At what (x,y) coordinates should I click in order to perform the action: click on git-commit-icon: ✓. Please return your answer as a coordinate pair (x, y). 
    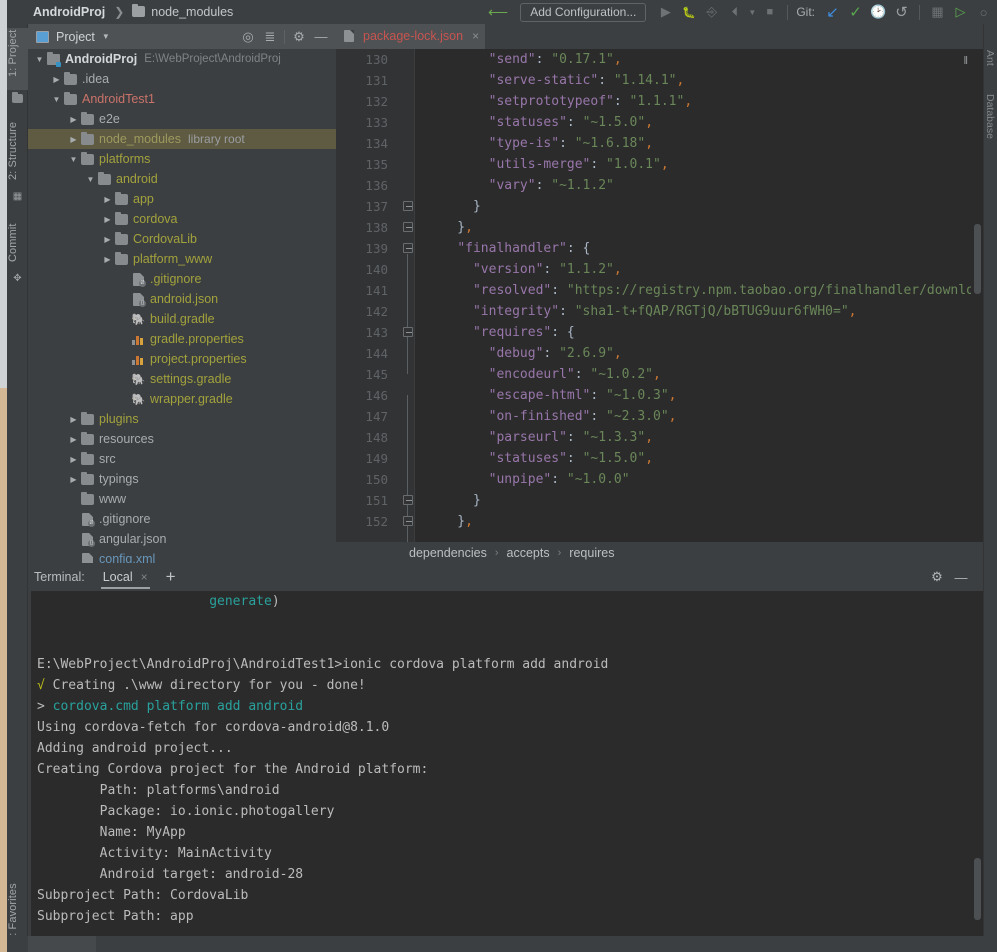
    Looking at the image, I should click on (855, 12).